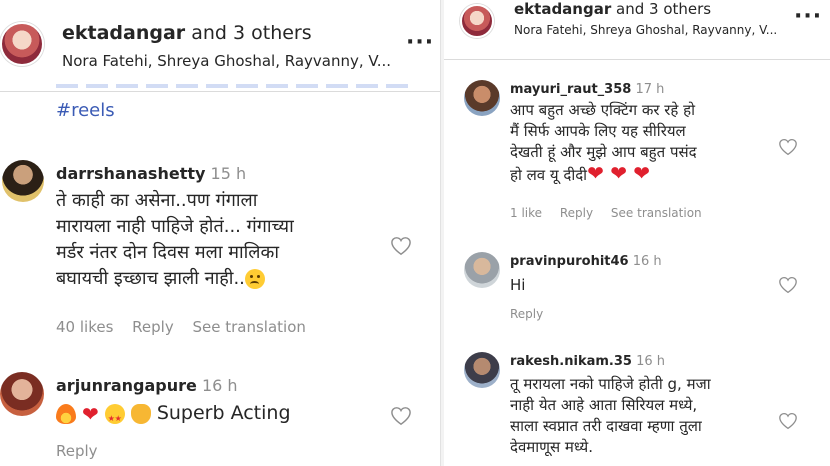 The width and height of the screenshot is (830, 466). Describe the element at coordinates (188, 327) in the screenshot. I see `comment-actions: 40 likes Reply See translation` at that location.